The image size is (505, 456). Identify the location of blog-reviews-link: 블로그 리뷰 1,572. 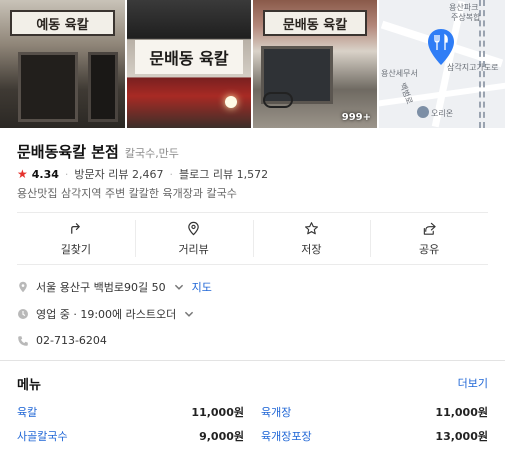
(223, 174).